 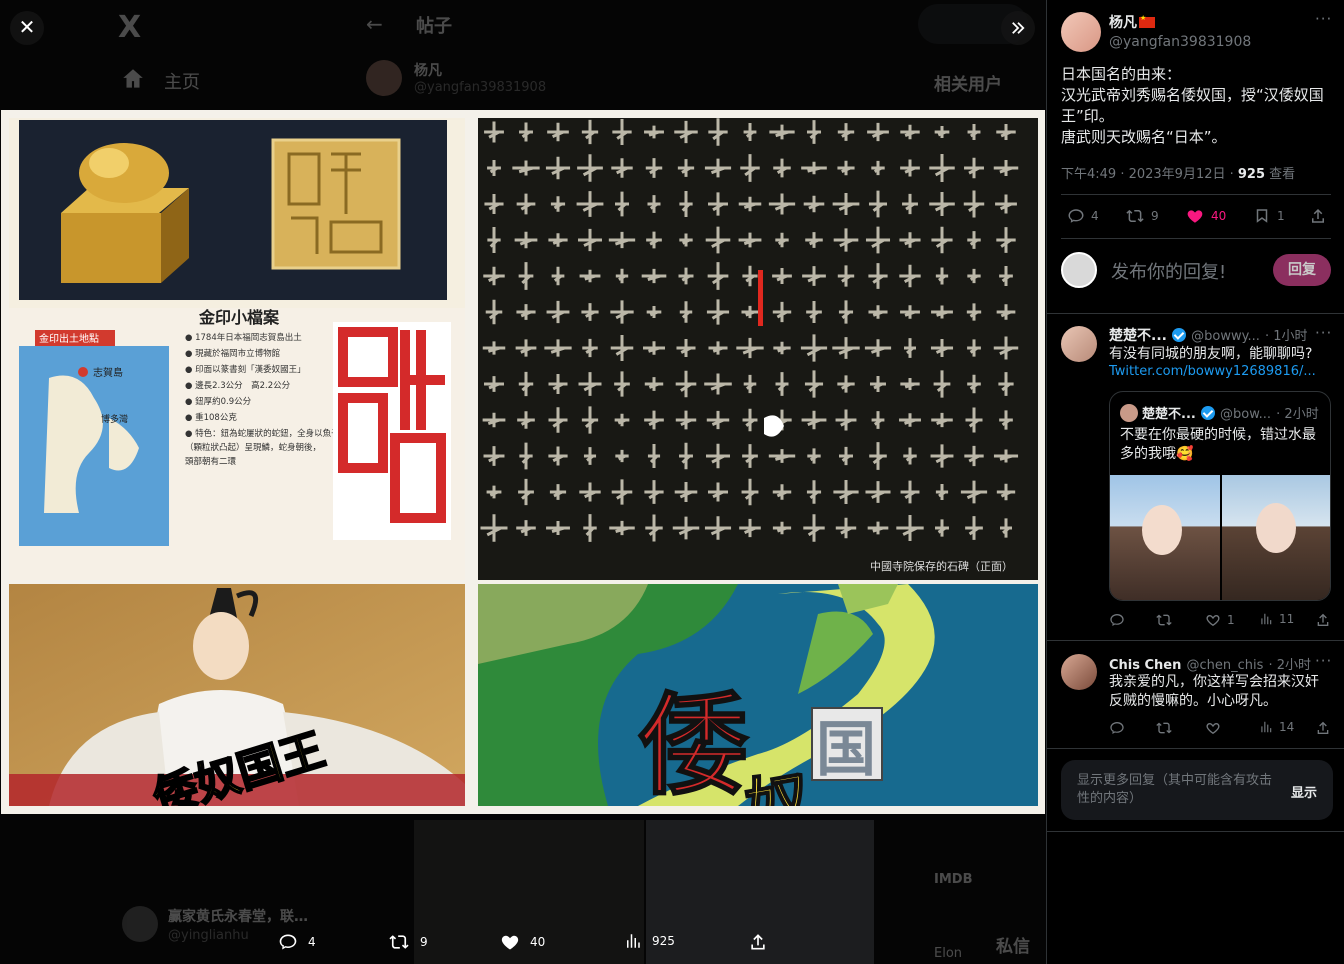 What do you see at coordinates (239, 317) in the screenshot?
I see `seal-card-title: 金印小檔案` at bounding box center [239, 317].